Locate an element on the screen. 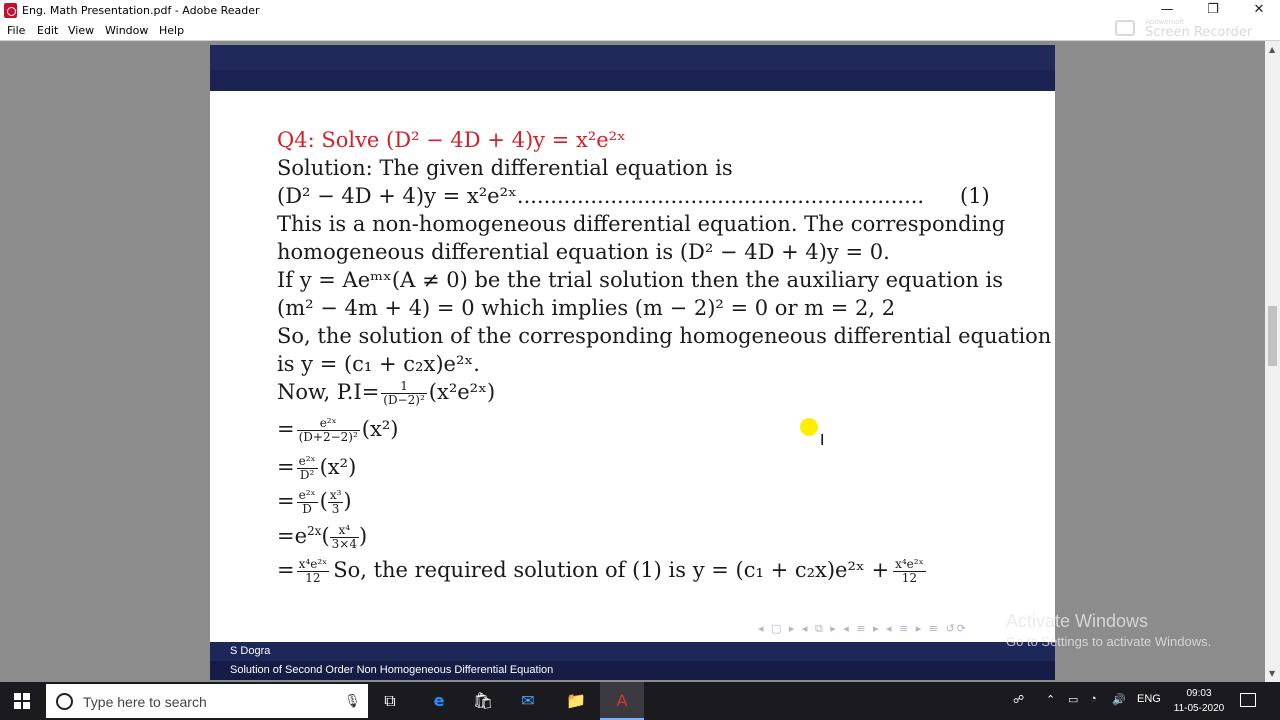 This screenshot has width=1280, height=720. text-cursor-icon: I is located at coordinates (822, 440).